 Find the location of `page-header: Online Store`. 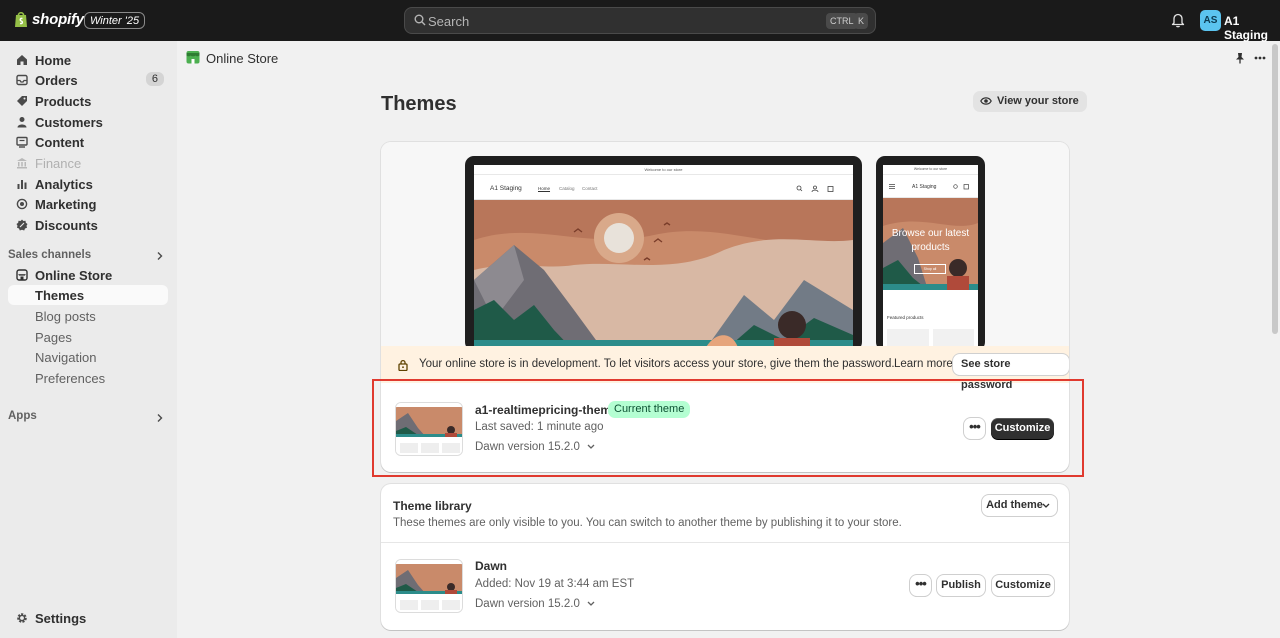

page-header: Online Store is located at coordinates (728, 57).